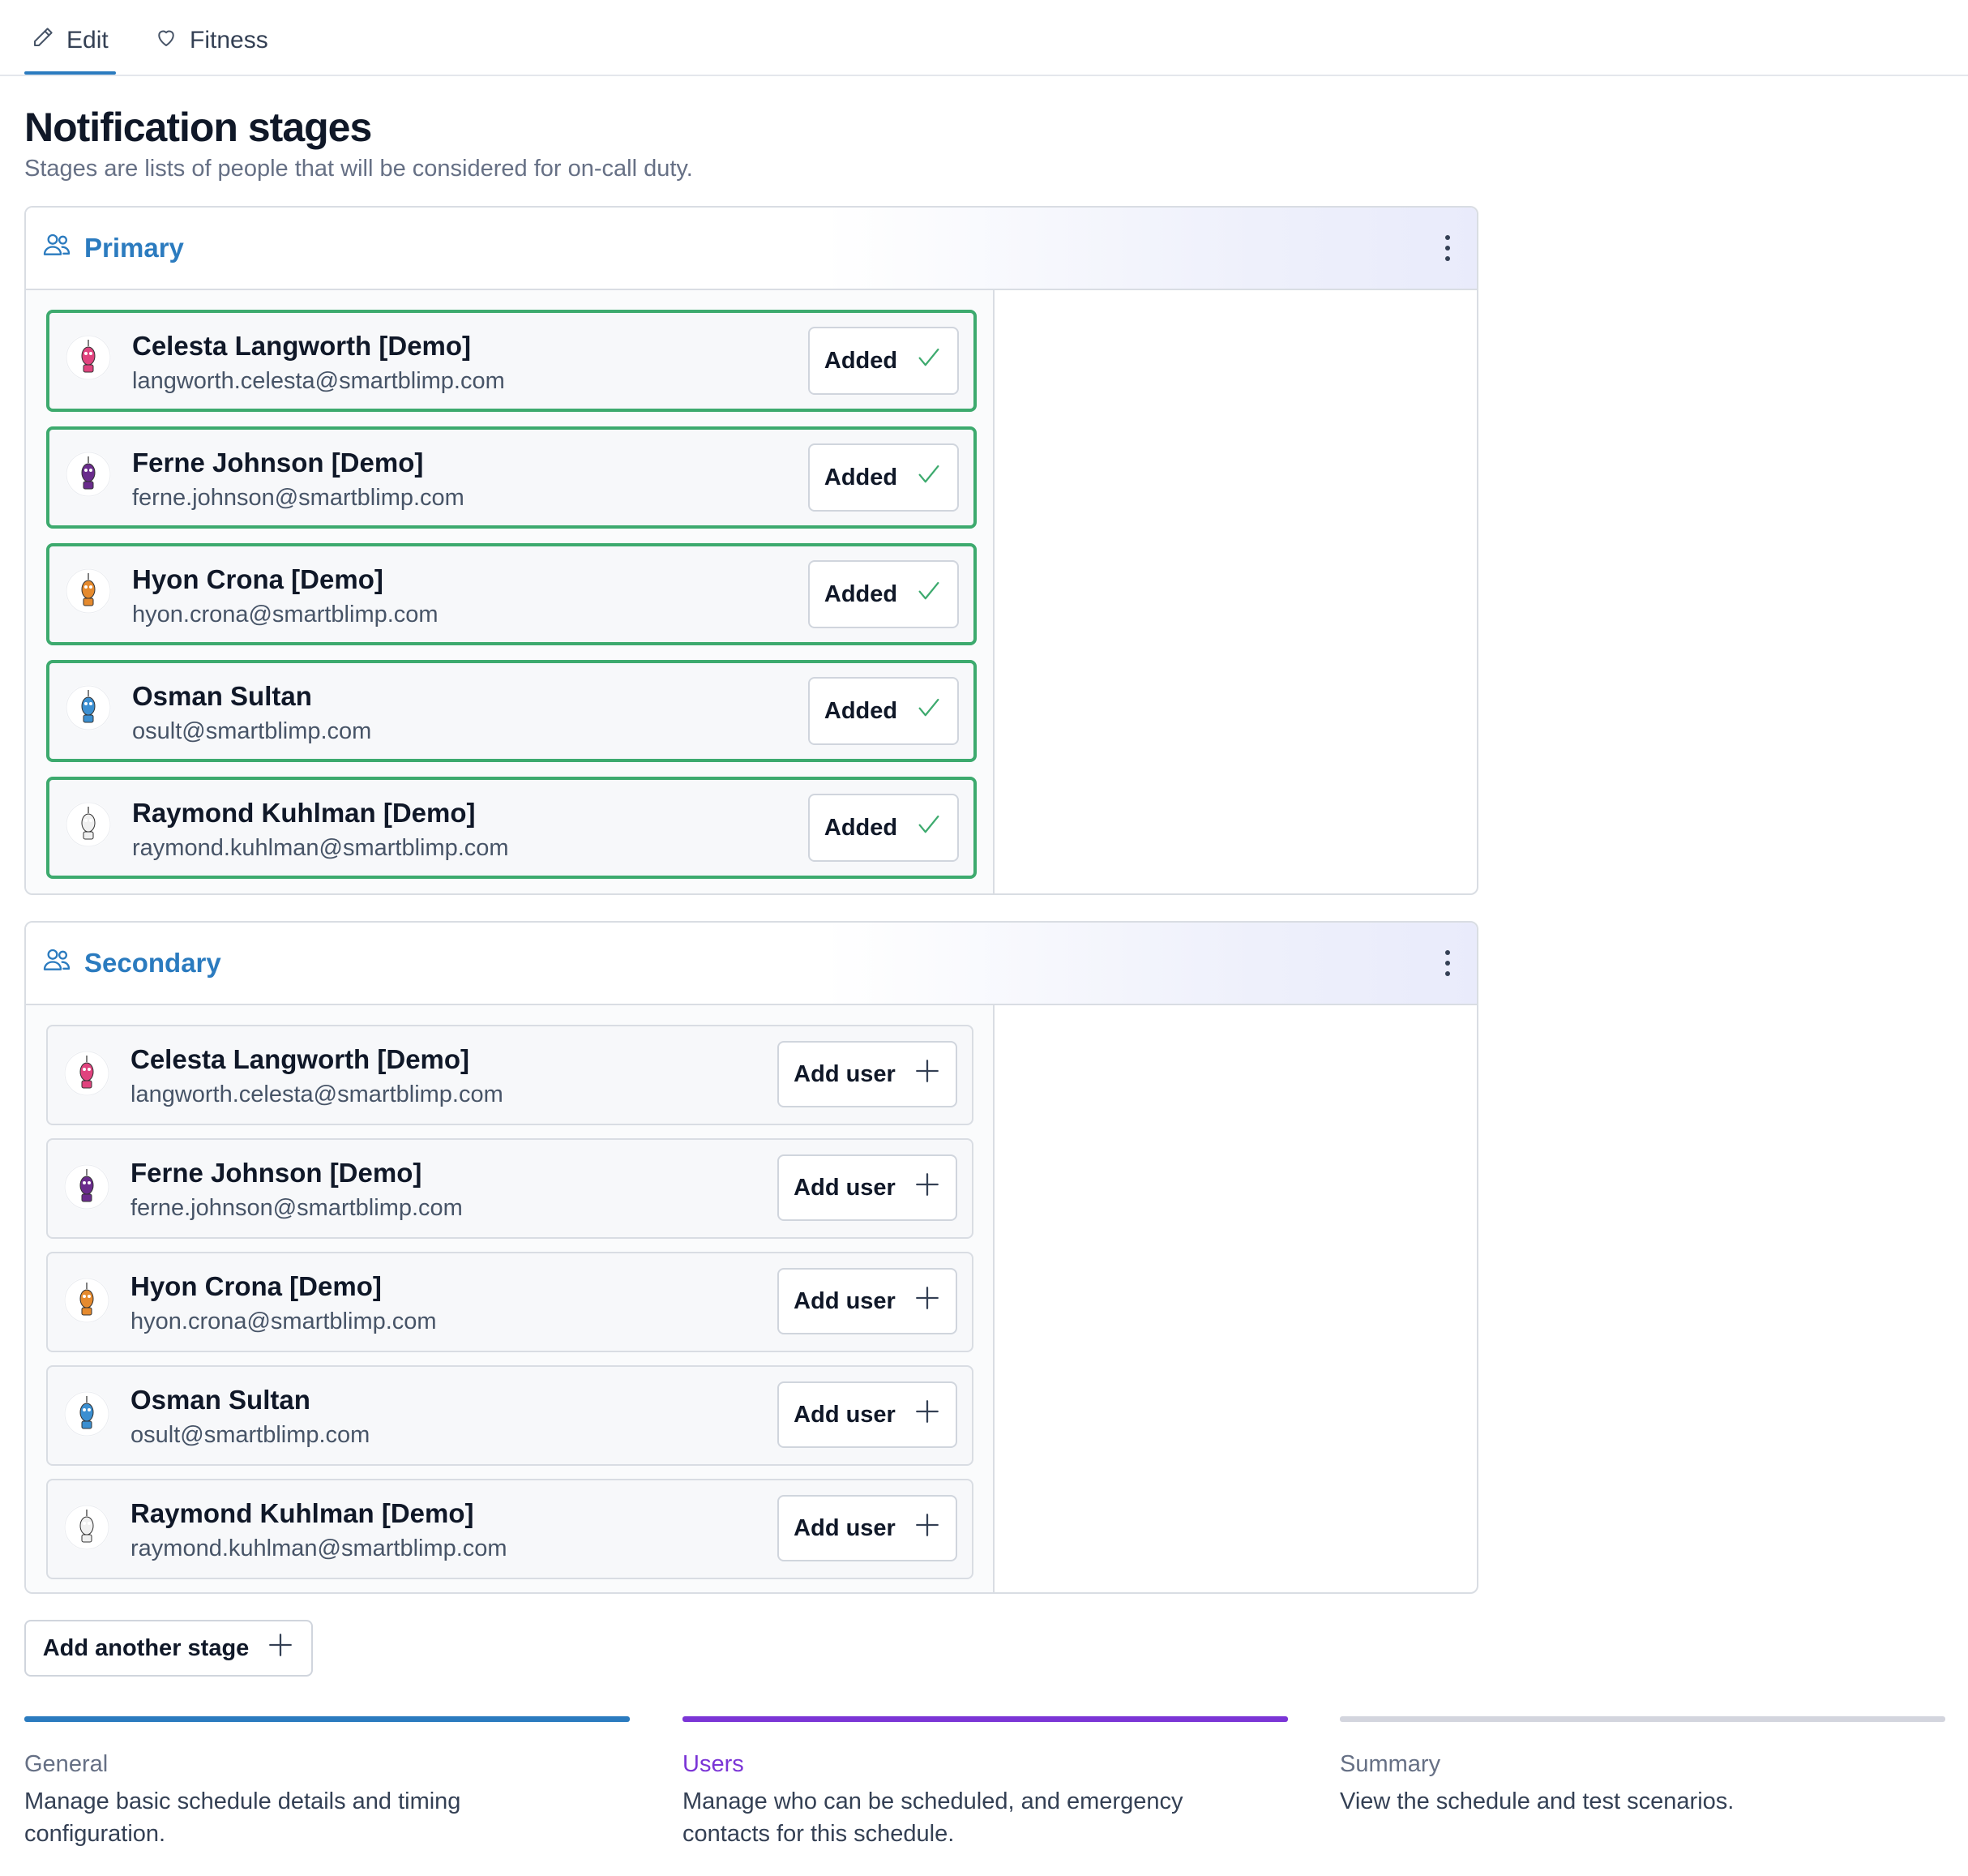 The height and width of the screenshot is (1876, 1968). I want to click on user-name: Hyon Crona [Demo], so click(257, 579).